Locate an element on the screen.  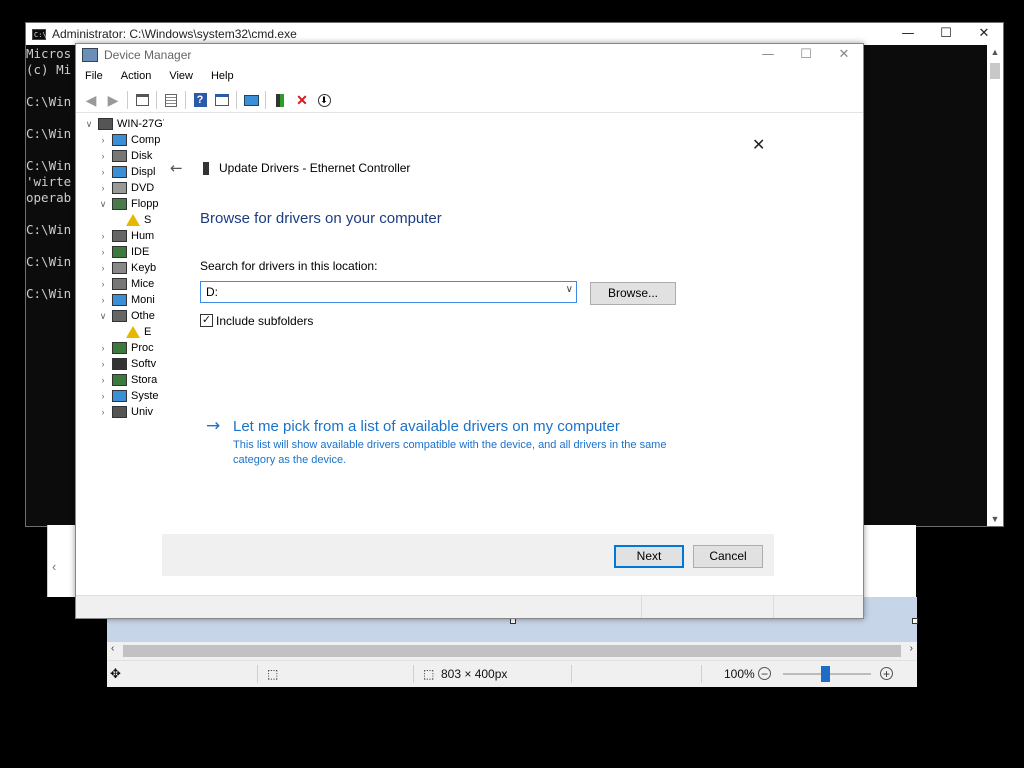
paint-scroll-left-icon: ‹ is located at coordinates (54, 566).